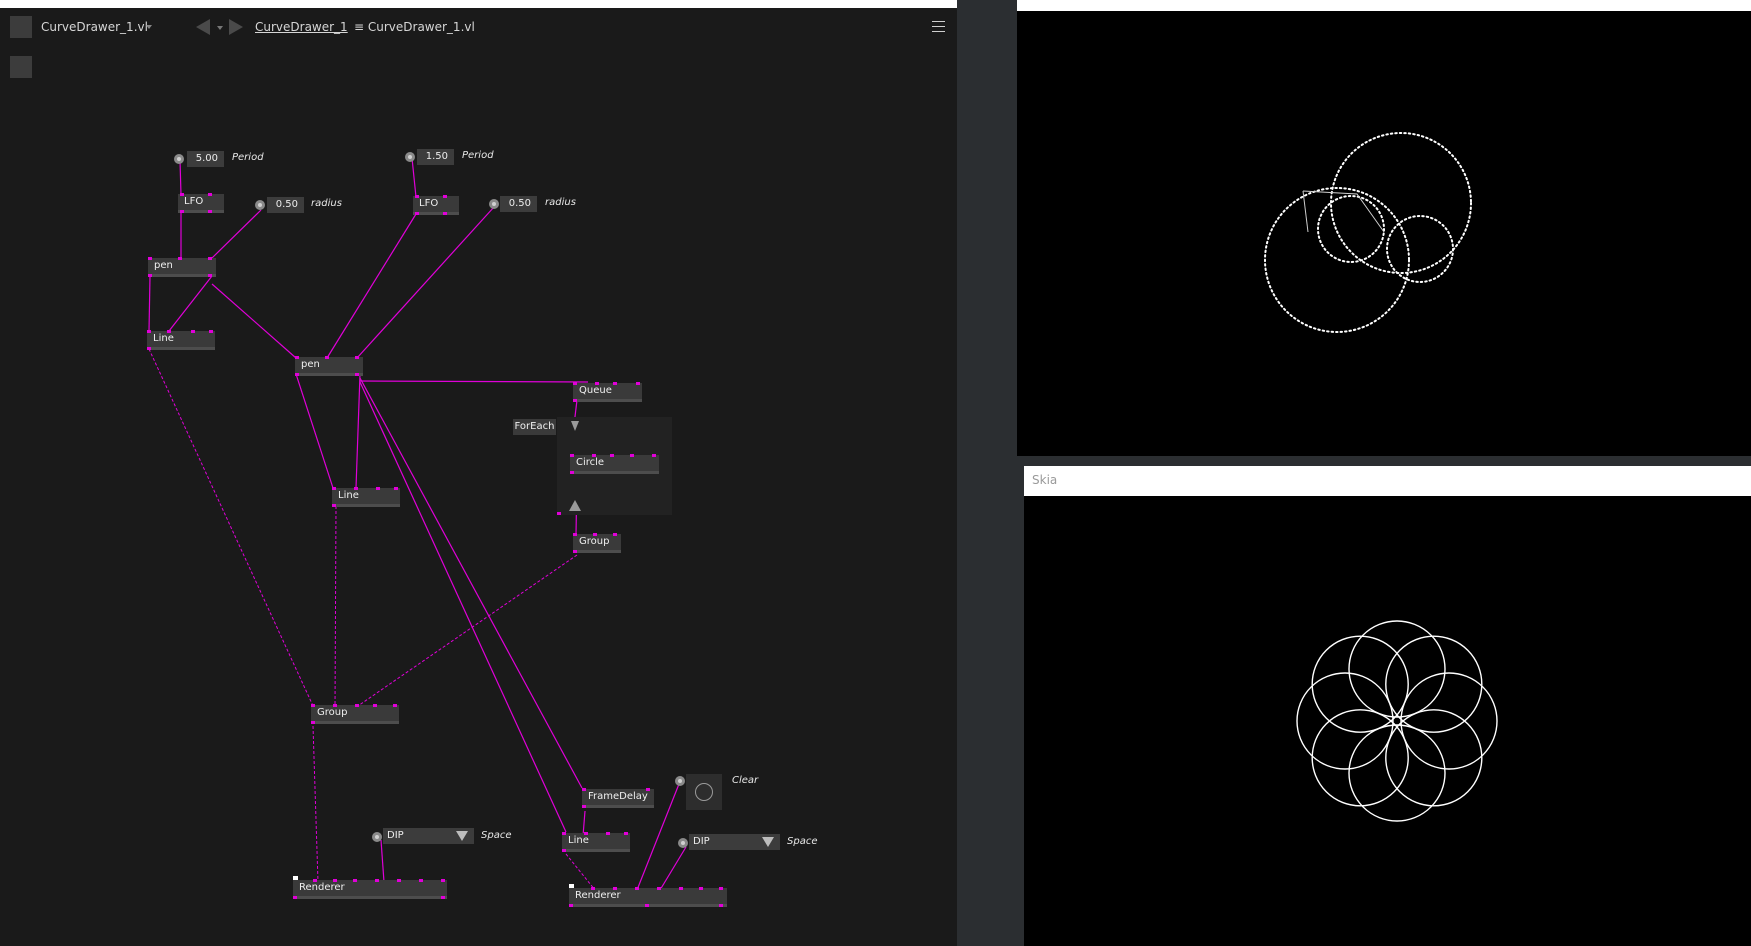  What do you see at coordinates (181, 340) in the screenshot?
I see `line1-node: Line` at bounding box center [181, 340].